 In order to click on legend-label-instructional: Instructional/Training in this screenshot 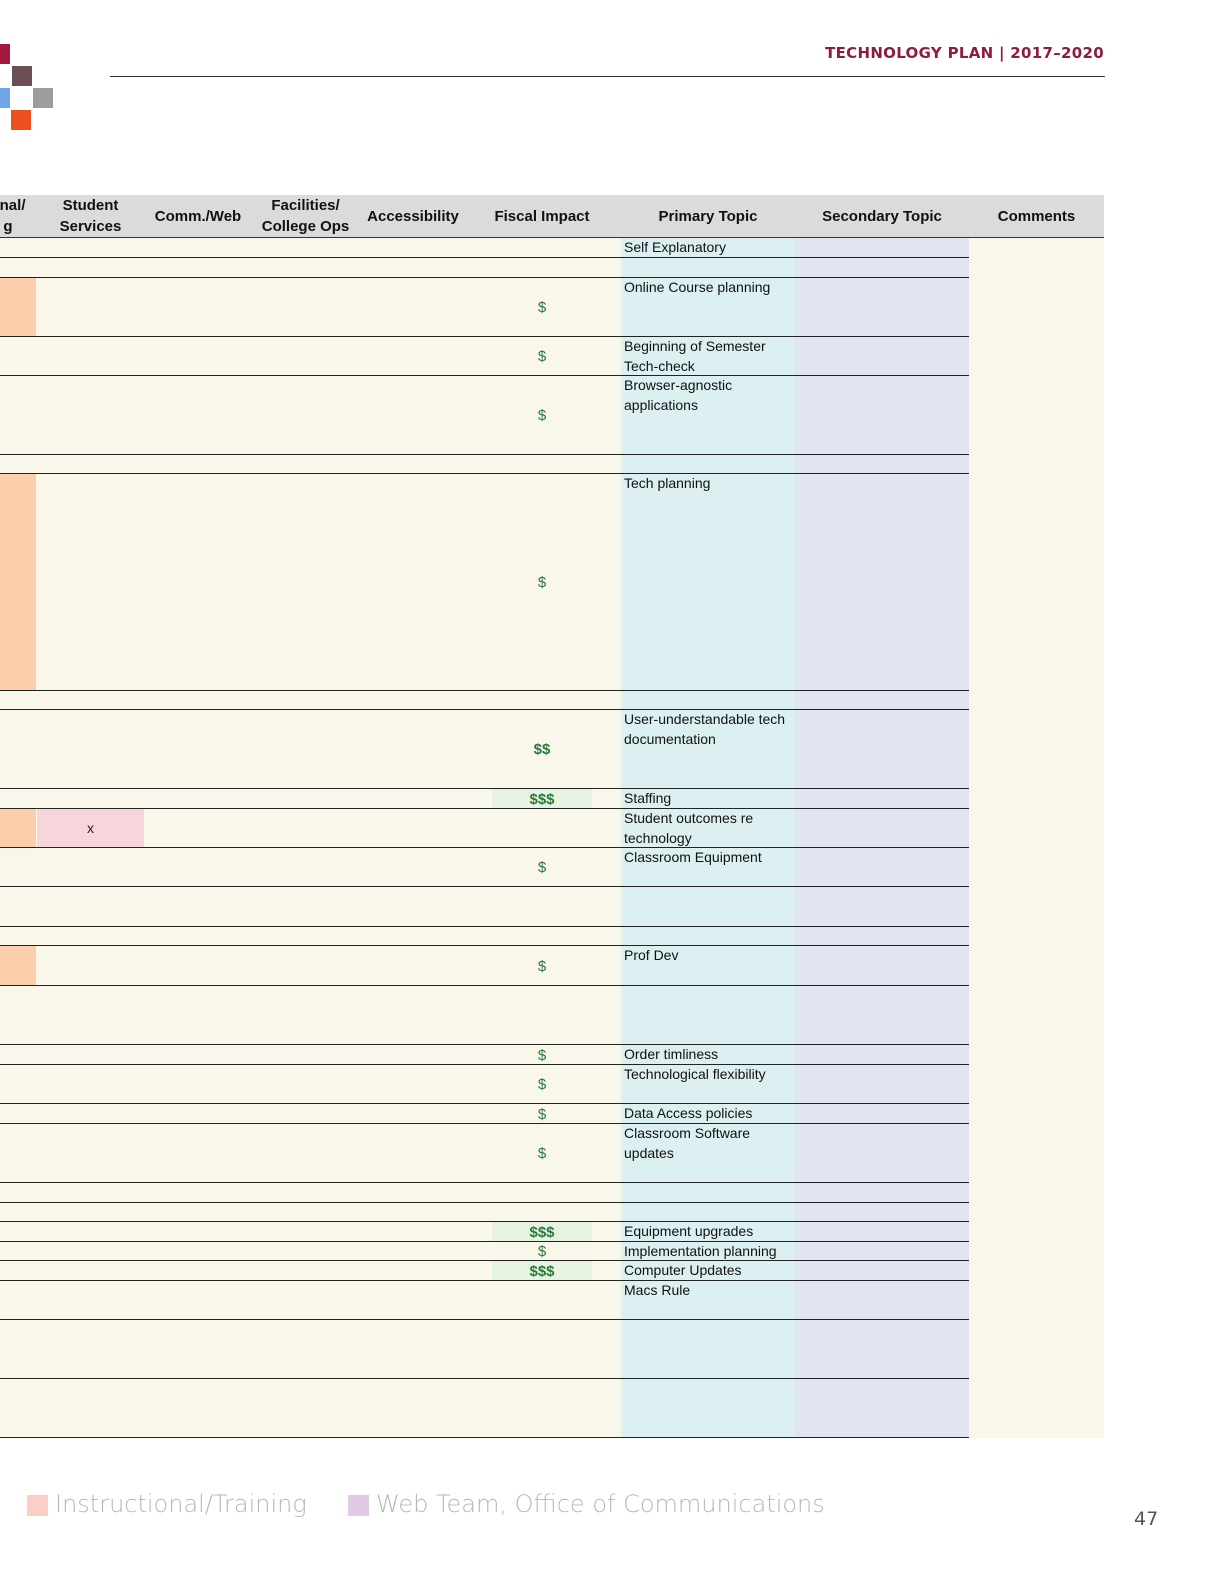, I will do `click(181, 1504)`.